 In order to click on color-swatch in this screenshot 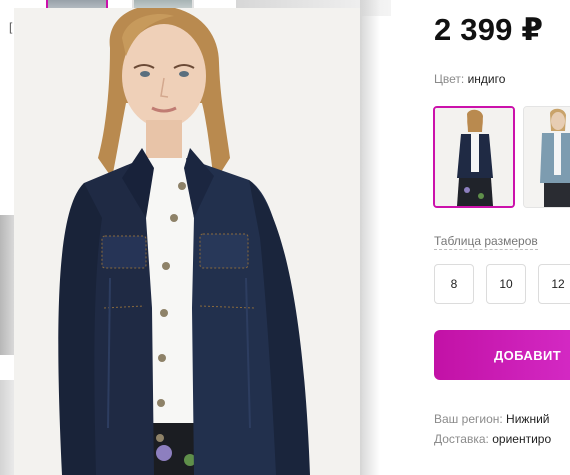, I will do `click(546, 157)`.